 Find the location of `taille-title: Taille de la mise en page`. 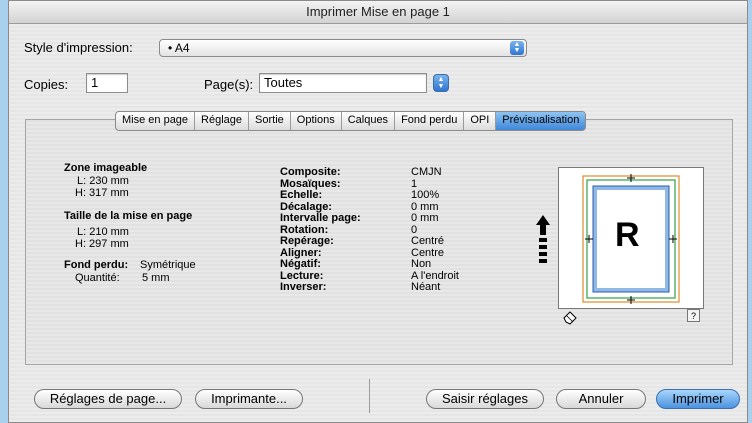

taille-title: Taille de la mise en page is located at coordinates (128, 216).